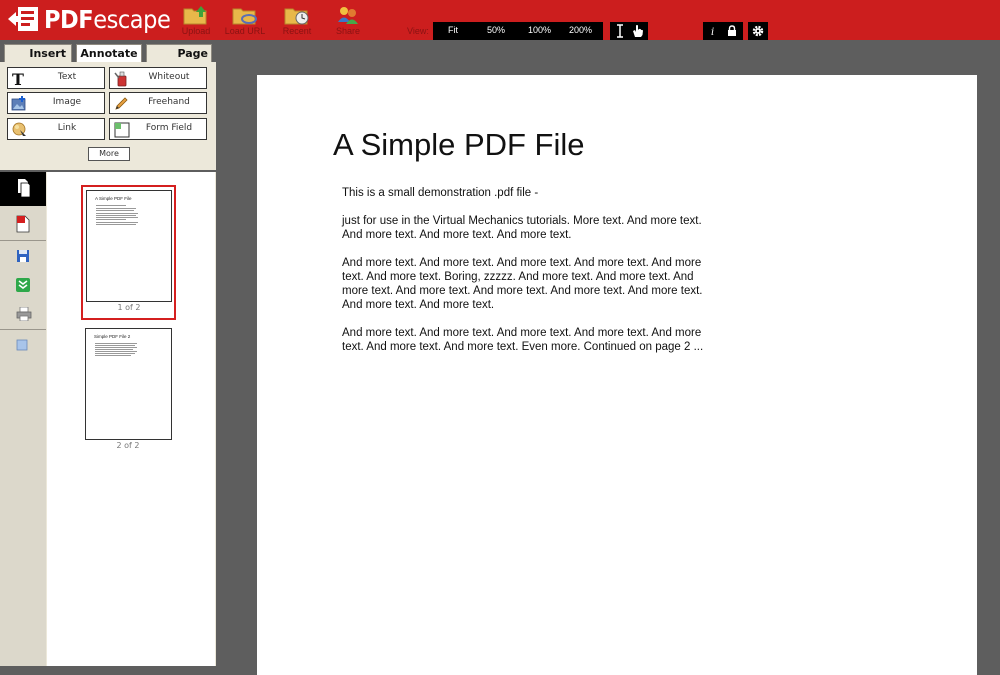 The image size is (1000, 675). What do you see at coordinates (620, 31) in the screenshot?
I see `text-cursor-icon` at bounding box center [620, 31].